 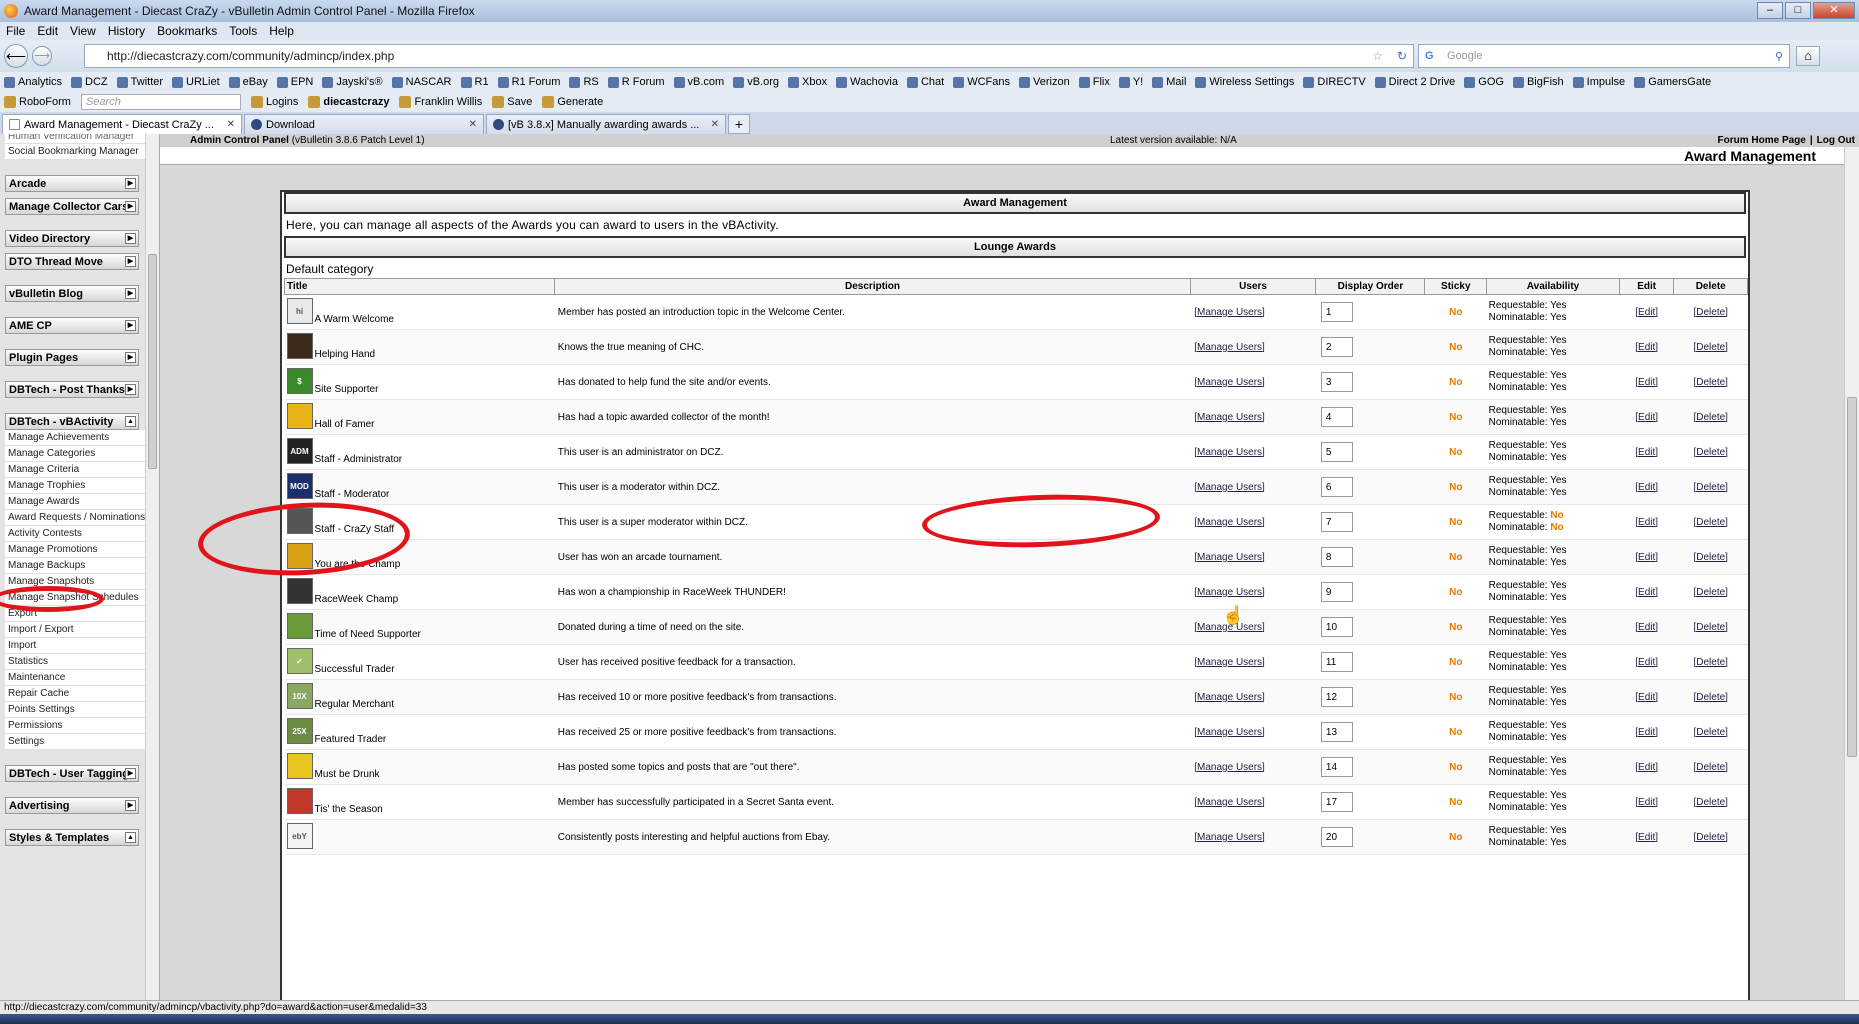 What do you see at coordinates (72, 421) in the screenshot?
I see `sidebar-group-header-vbactivity: DBTech - vBActivity ▲` at bounding box center [72, 421].